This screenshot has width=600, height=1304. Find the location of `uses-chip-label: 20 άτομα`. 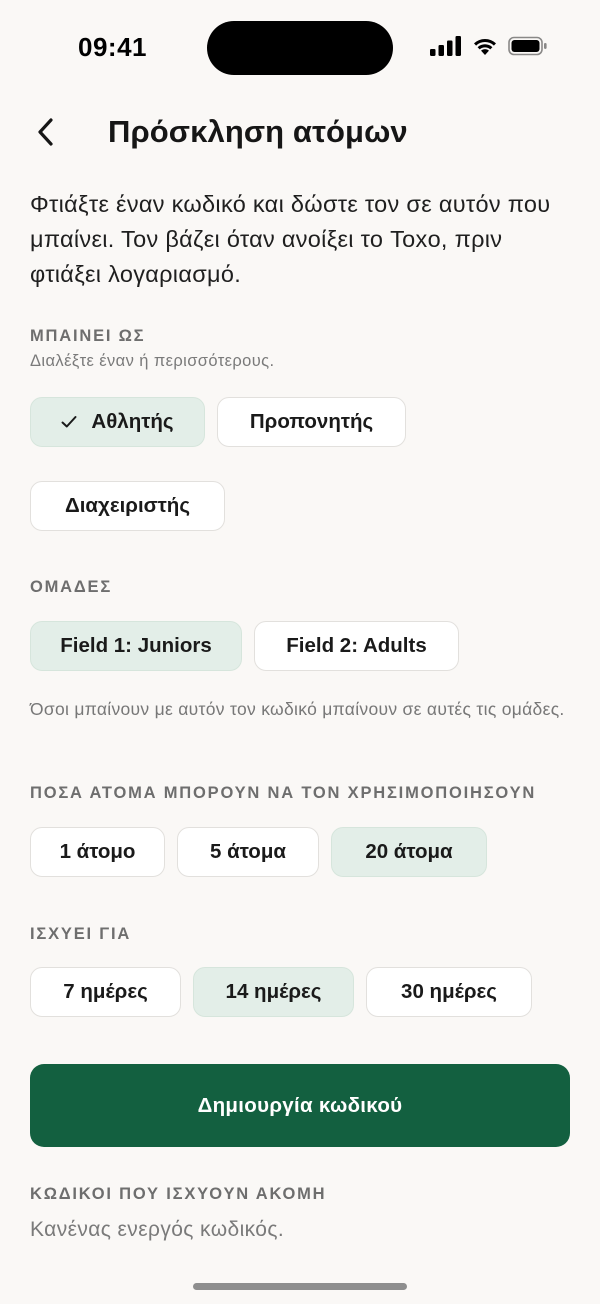

uses-chip-label: 20 άτομα is located at coordinates (409, 851).